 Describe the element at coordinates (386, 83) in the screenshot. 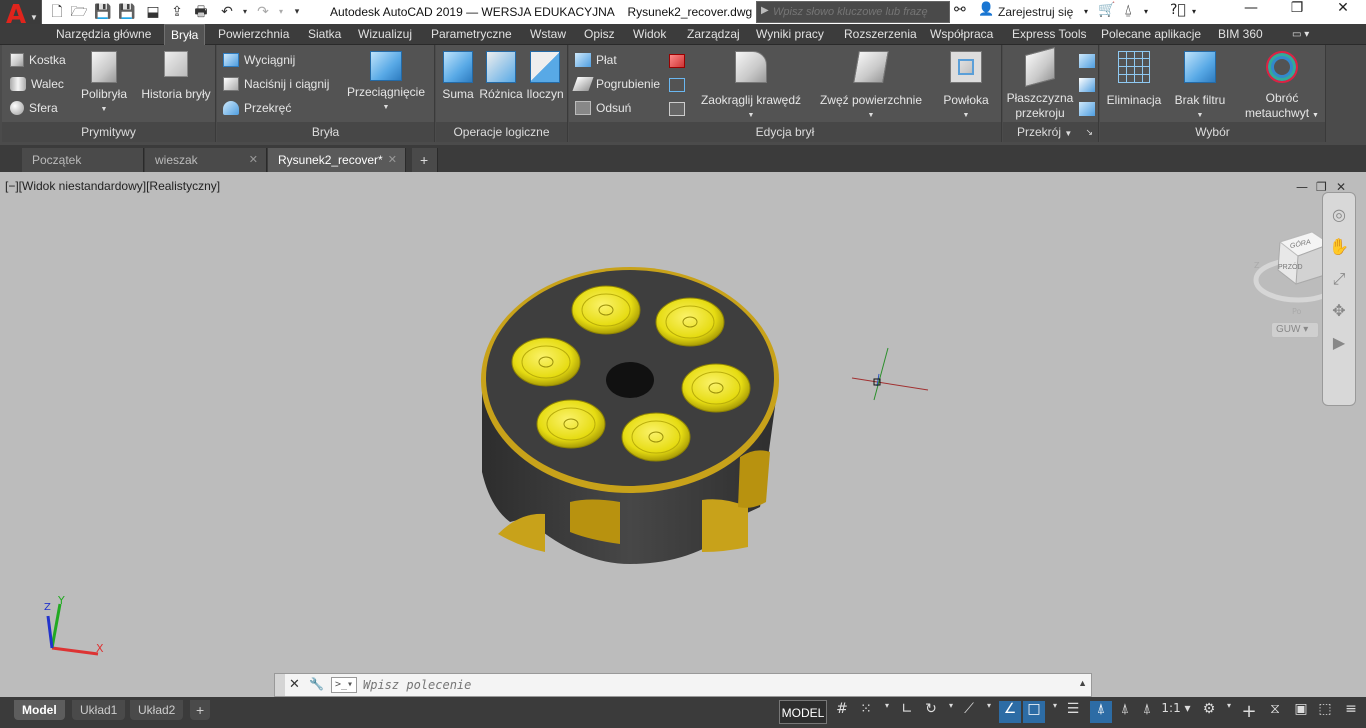

I see `przeciagniecie-button: Przeciągnięcie ▼` at that location.